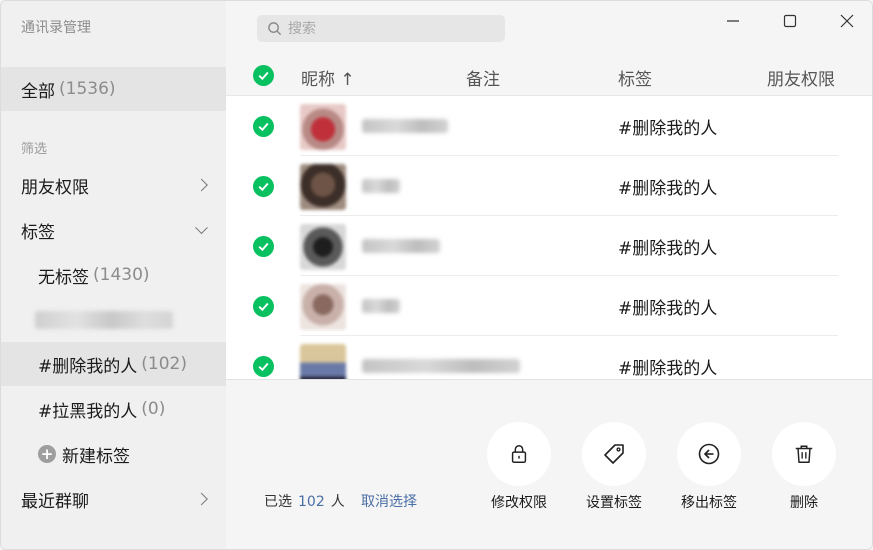  What do you see at coordinates (389, 501) in the screenshot?
I see `cancel-selection-link: 取消选择` at bounding box center [389, 501].